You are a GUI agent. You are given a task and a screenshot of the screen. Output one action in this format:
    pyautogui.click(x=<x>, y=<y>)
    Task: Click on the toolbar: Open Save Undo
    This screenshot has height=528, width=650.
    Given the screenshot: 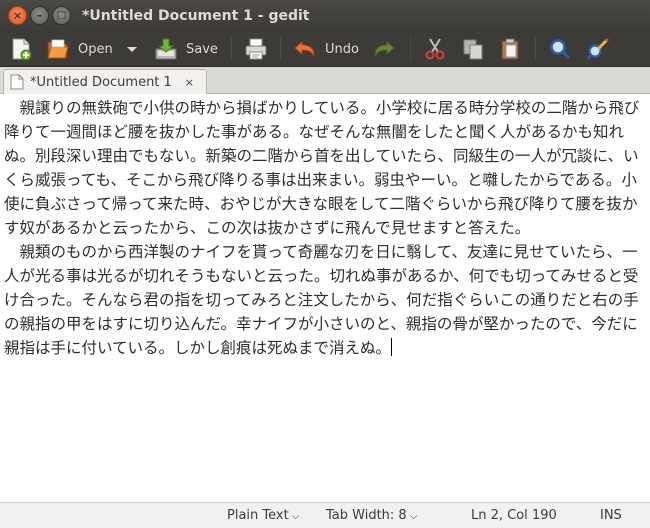 What is the action you would take?
    pyautogui.click(x=325, y=49)
    